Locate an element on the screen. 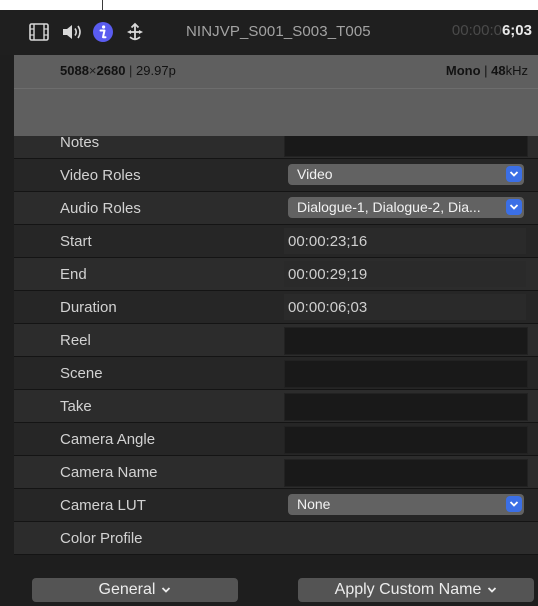  metadata-label-duration: Duration is located at coordinates (88, 307).